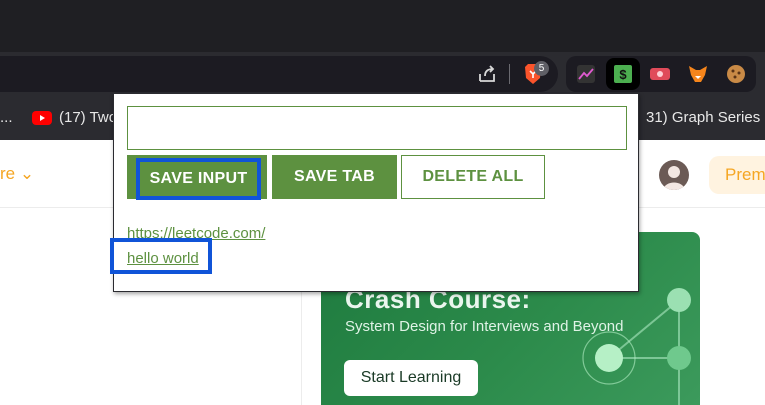 Image resolution: width=765 pixels, height=405 pixels. What do you see at coordinates (411, 378) in the screenshot?
I see `start-learning-button: Start Learning` at bounding box center [411, 378].